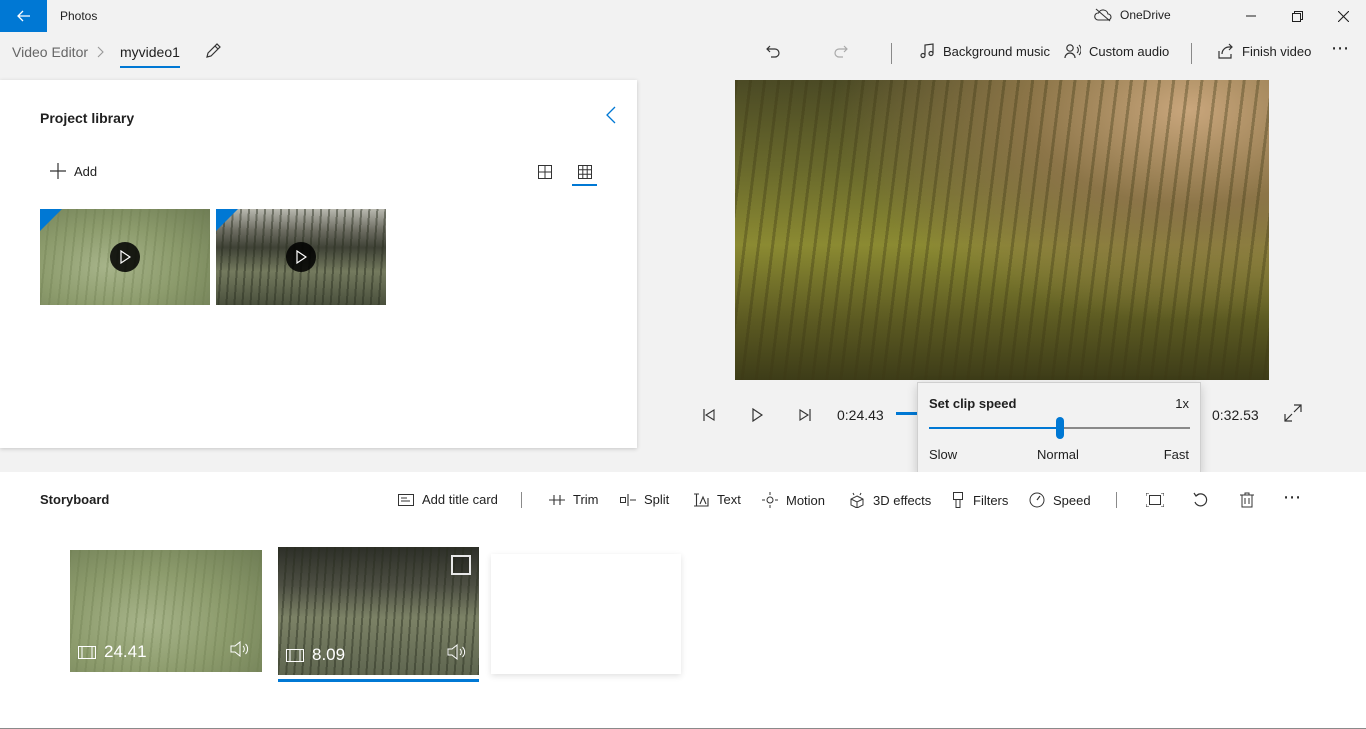 The height and width of the screenshot is (729, 1366). Describe the element at coordinates (125, 651) in the screenshot. I see `clip-duration-text: 24.41` at that location.